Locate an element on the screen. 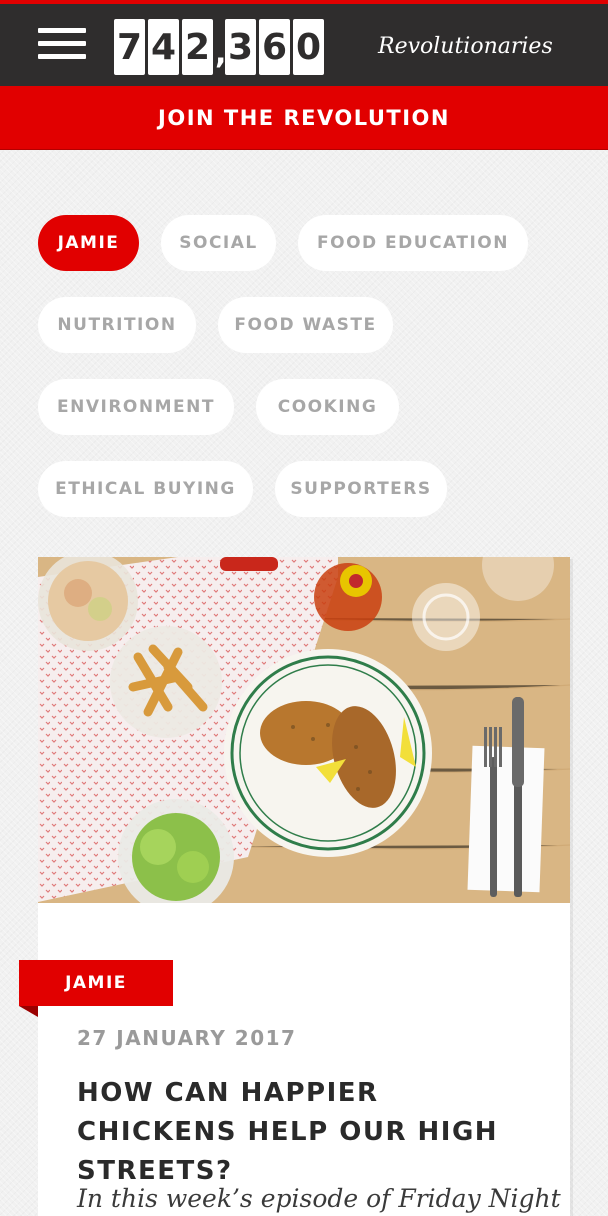 This screenshot has width=608, height=1216. category-pill-jamie: JAMIE is located at coordinates (88, 243).